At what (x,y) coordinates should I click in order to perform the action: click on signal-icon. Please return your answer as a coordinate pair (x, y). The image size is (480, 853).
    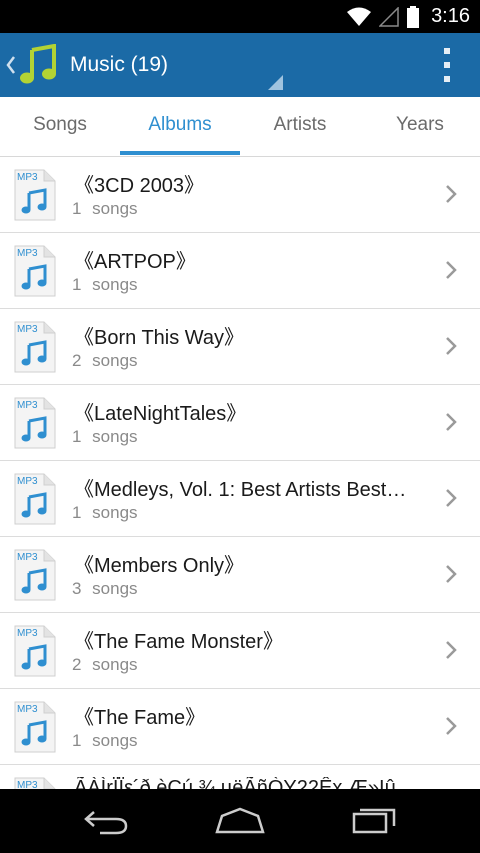
    Looking at the image, I should click on (389, 16).